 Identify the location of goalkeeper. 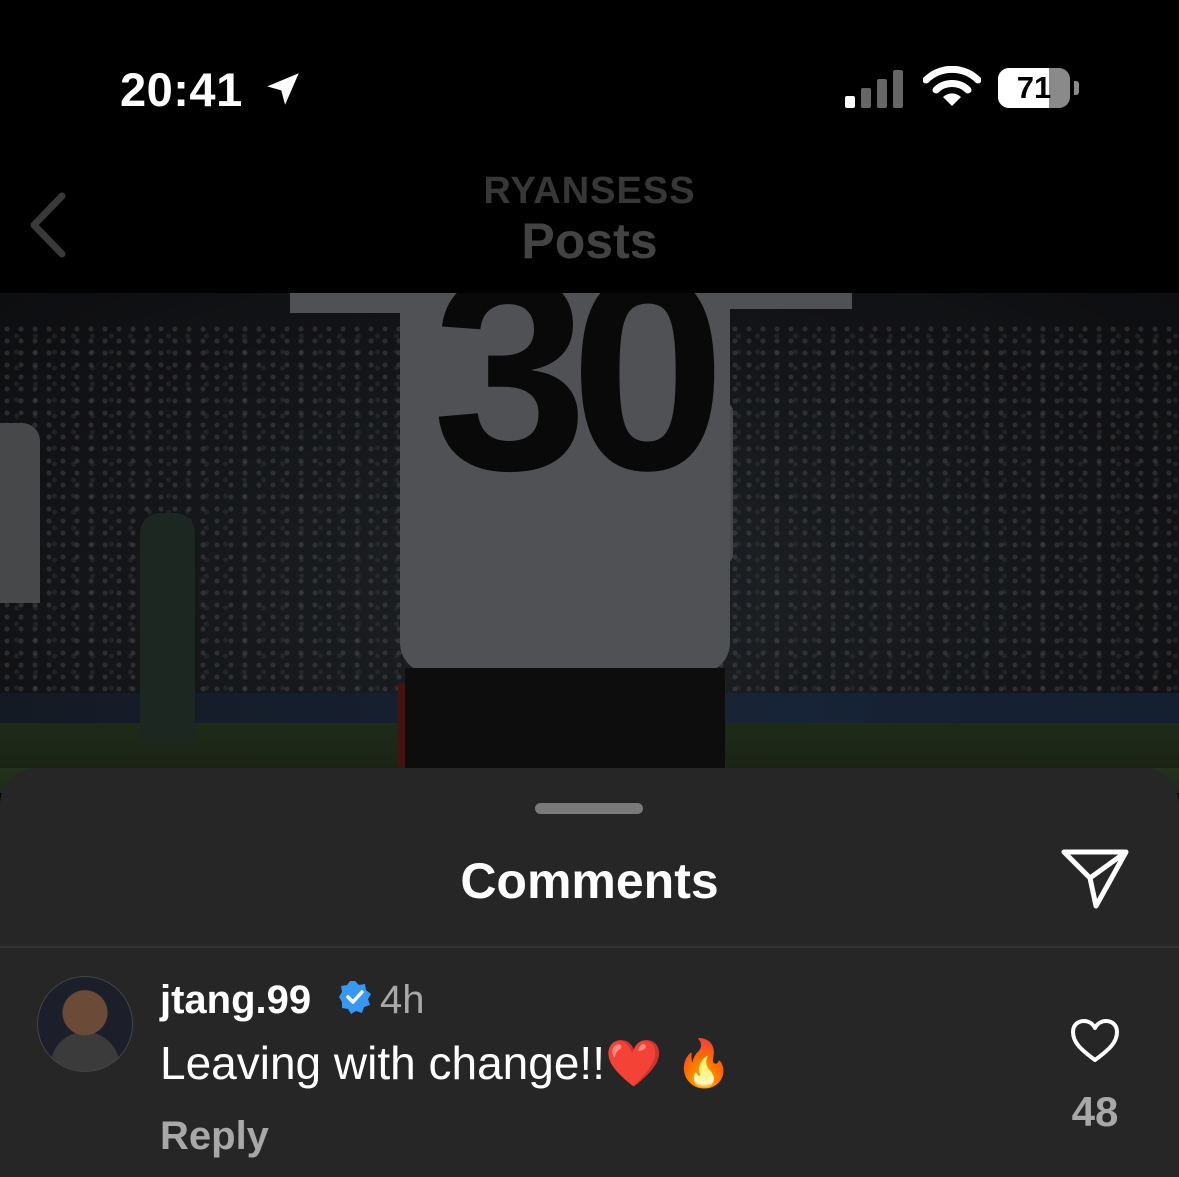
(167, 628).